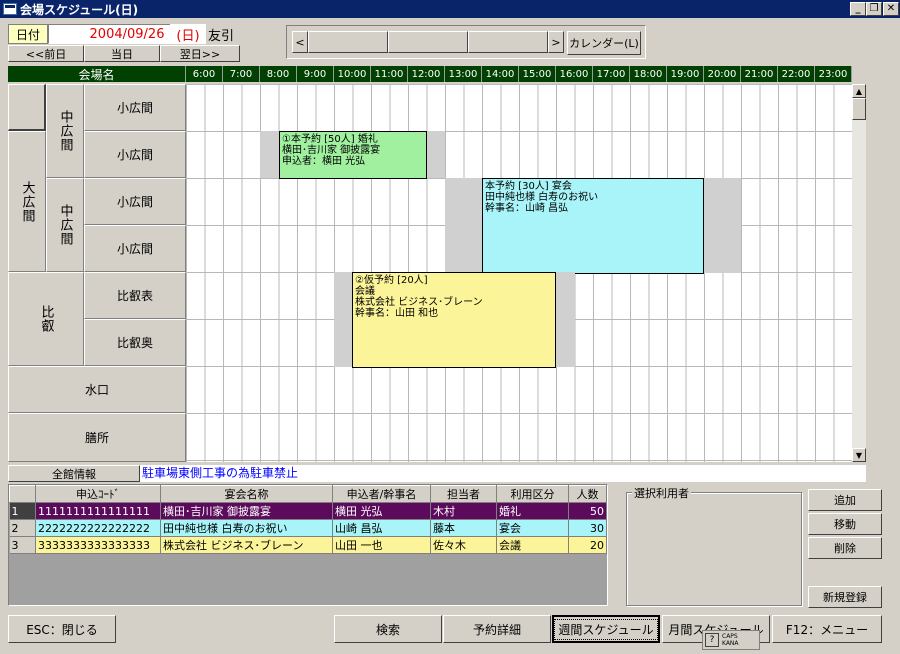 This screenshot has height=654, width=900. What do you see at coordinates (353, 155) in the screenshot?
I see `booking-block: ①本予約 [50人] 婚礼 横田･吉川家 御披露宴 申込者：横田 光弘` at bounding box center [353, 155].